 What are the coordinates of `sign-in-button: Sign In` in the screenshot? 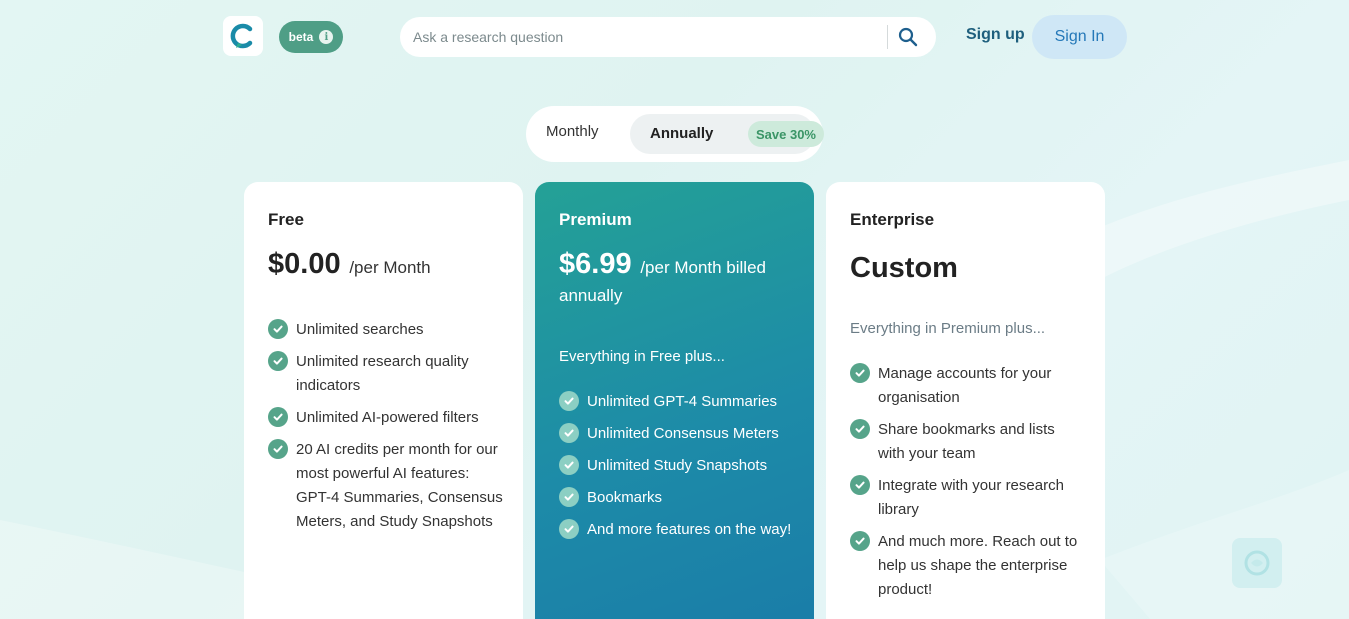 It's located at (1079, 37).